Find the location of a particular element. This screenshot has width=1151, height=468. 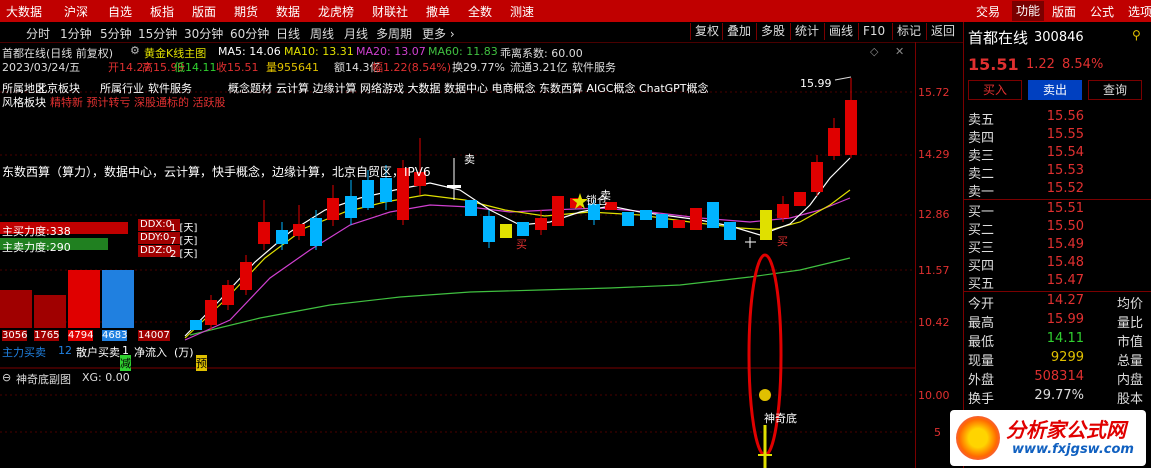

menu-data: 数据 is located at coordinates (288, 11).